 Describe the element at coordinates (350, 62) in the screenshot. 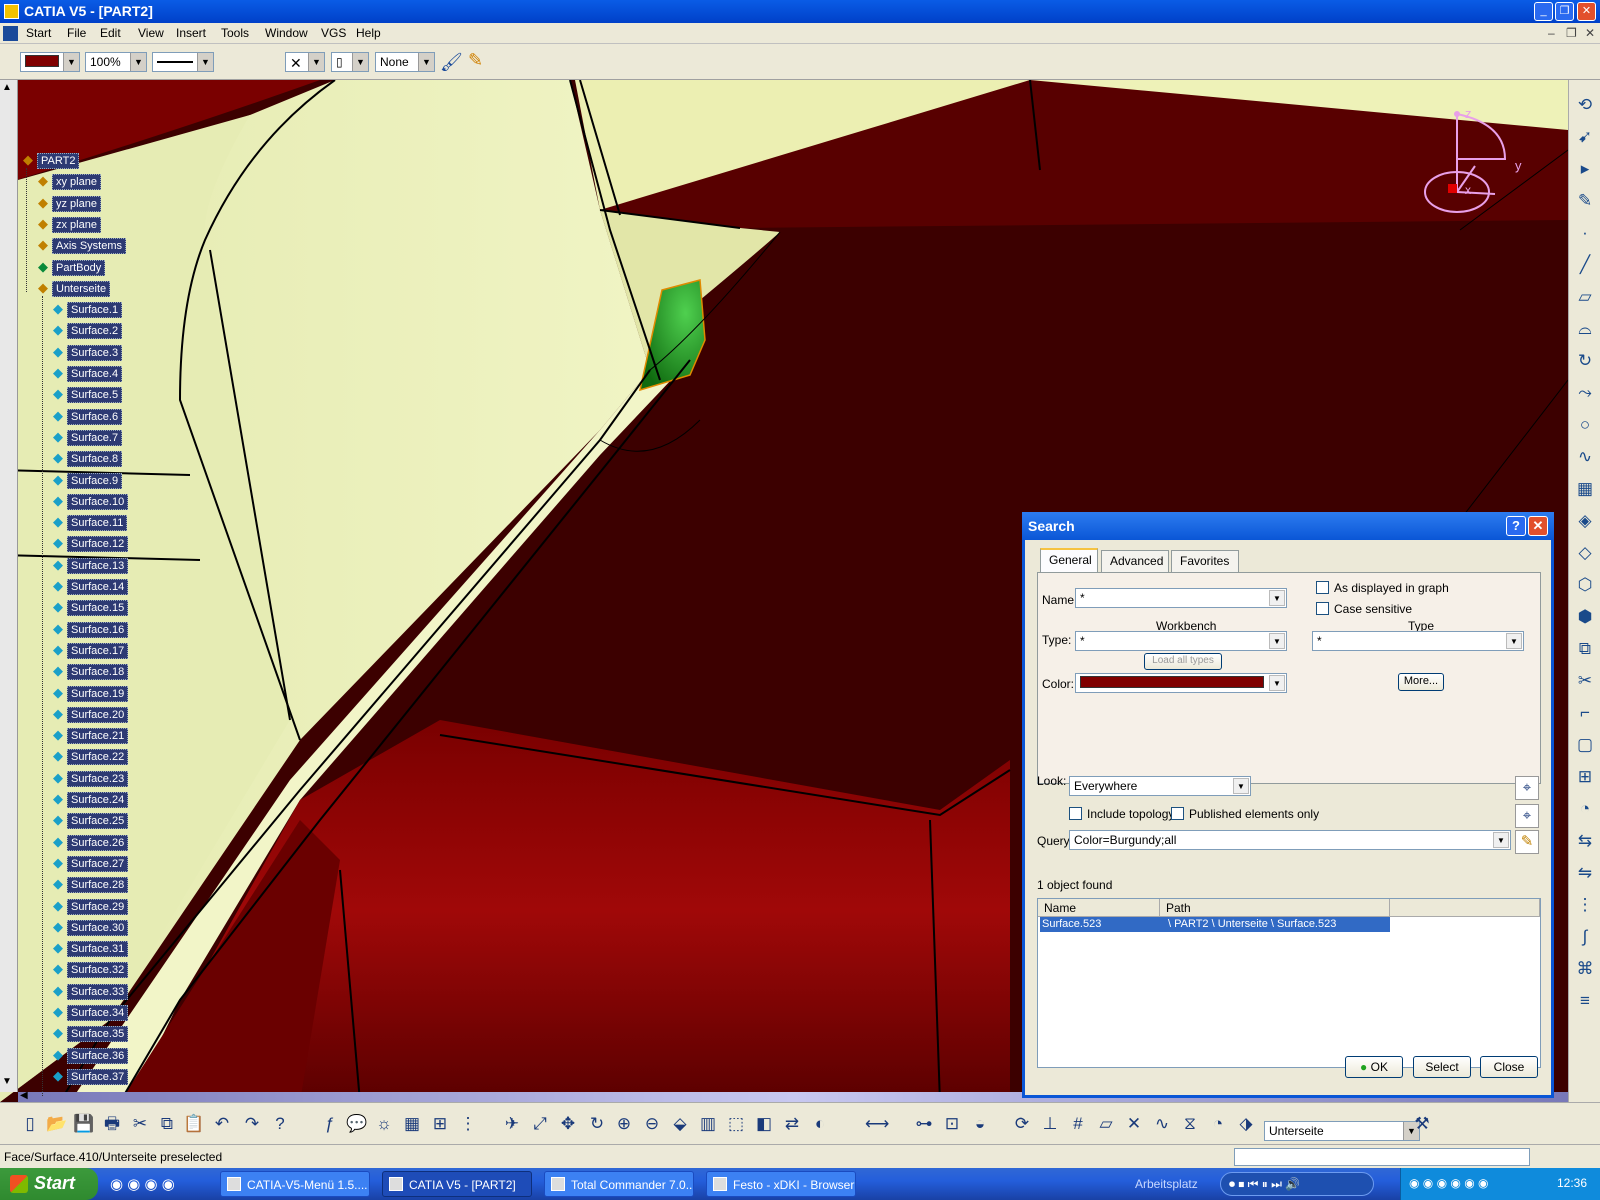

I see `layer-combo: ▯ ▼` at that location.